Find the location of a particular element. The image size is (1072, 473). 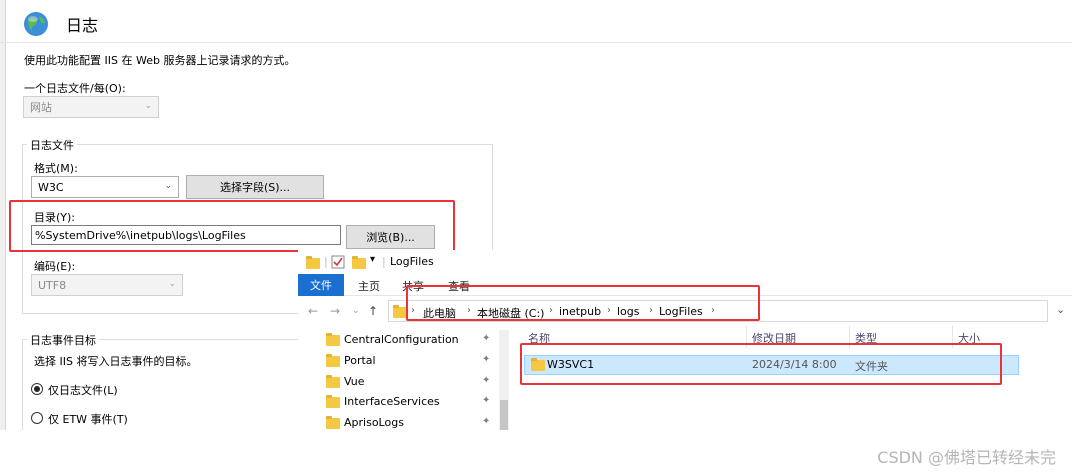

one-log-per-value: 网站 is located at coordinates (41, 107).